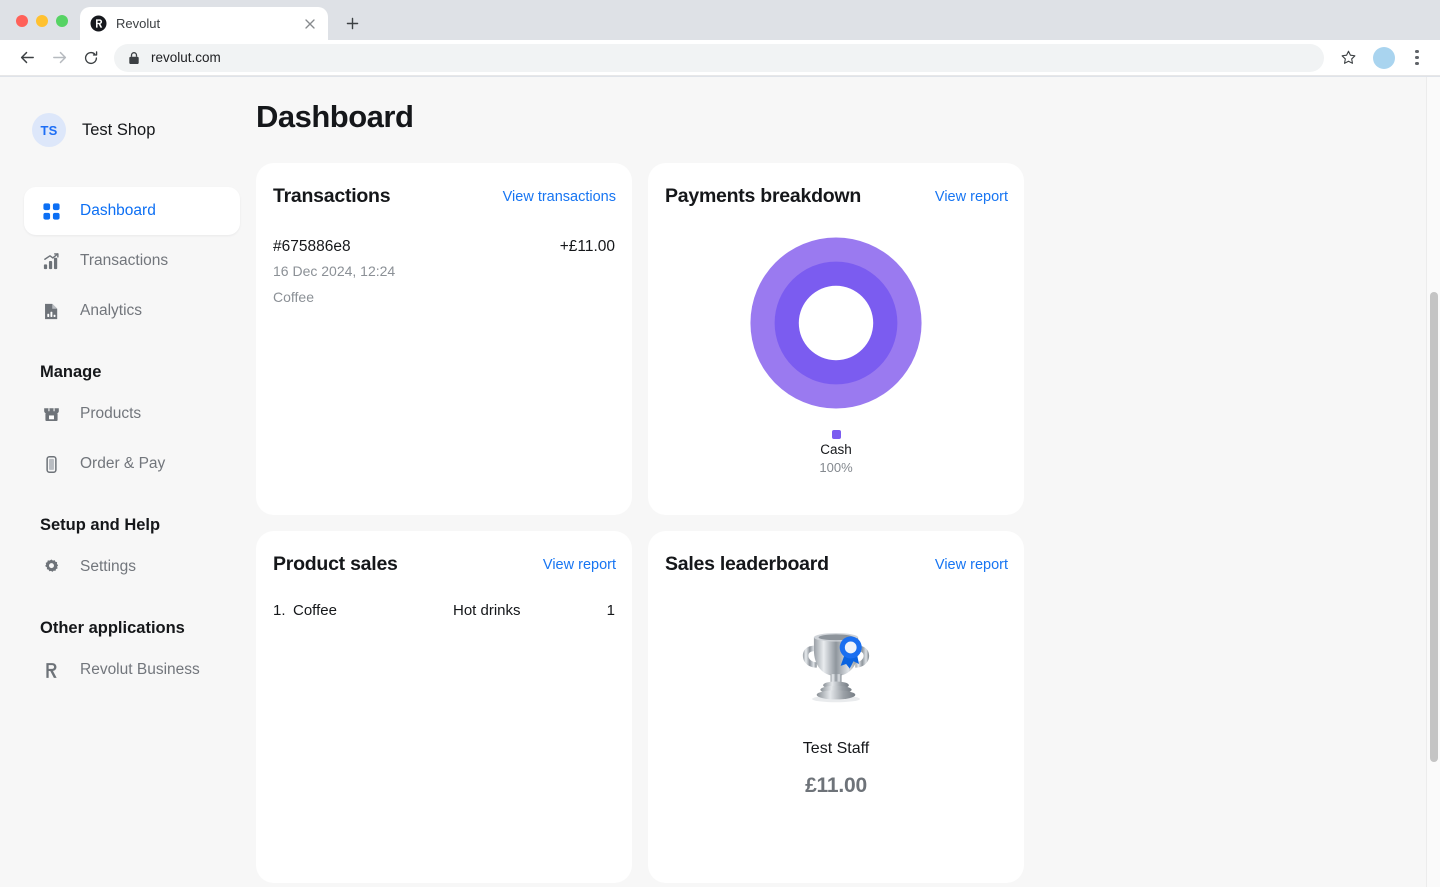 The image size is (1440, 887). Describe the element at coordinates (310, 24) in the screenshot. I see `close-icon` at that location.